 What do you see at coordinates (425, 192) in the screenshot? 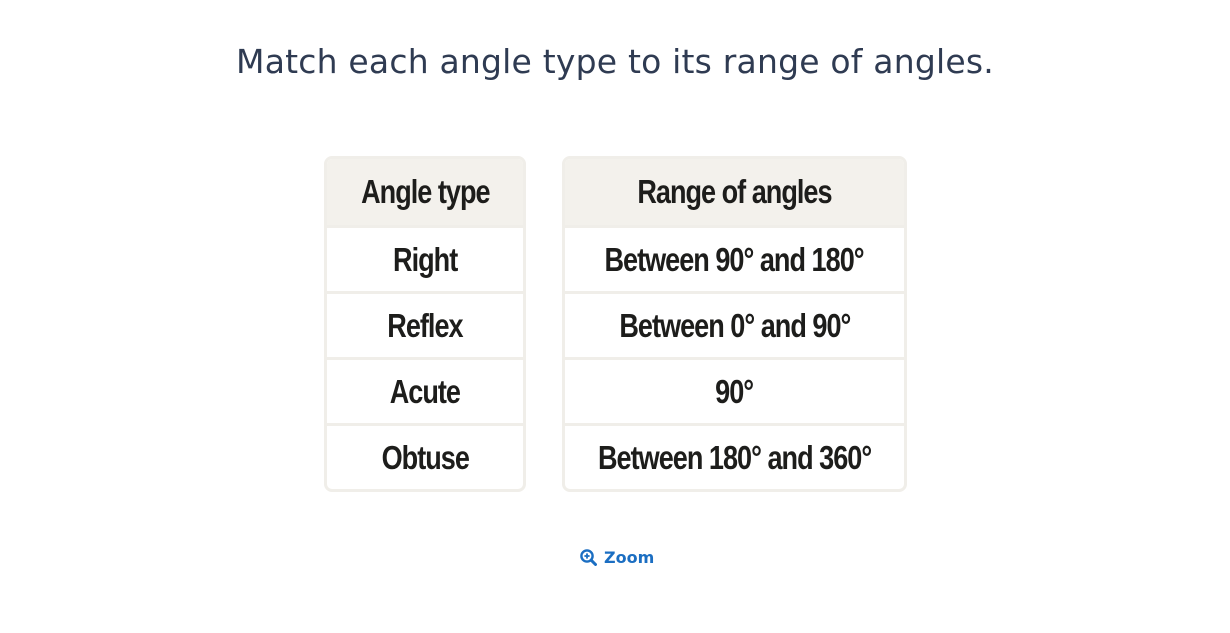
I see `angle-type-header: Angle type` at bounding box center [425, 192].